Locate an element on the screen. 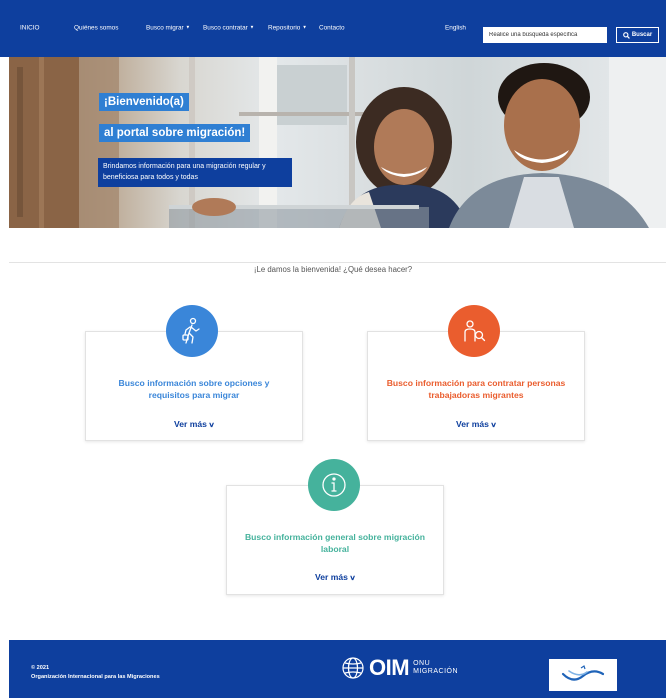 The image size is (666, 698). oim-logo-sub1: ONU is located at coordinates (422, 663).